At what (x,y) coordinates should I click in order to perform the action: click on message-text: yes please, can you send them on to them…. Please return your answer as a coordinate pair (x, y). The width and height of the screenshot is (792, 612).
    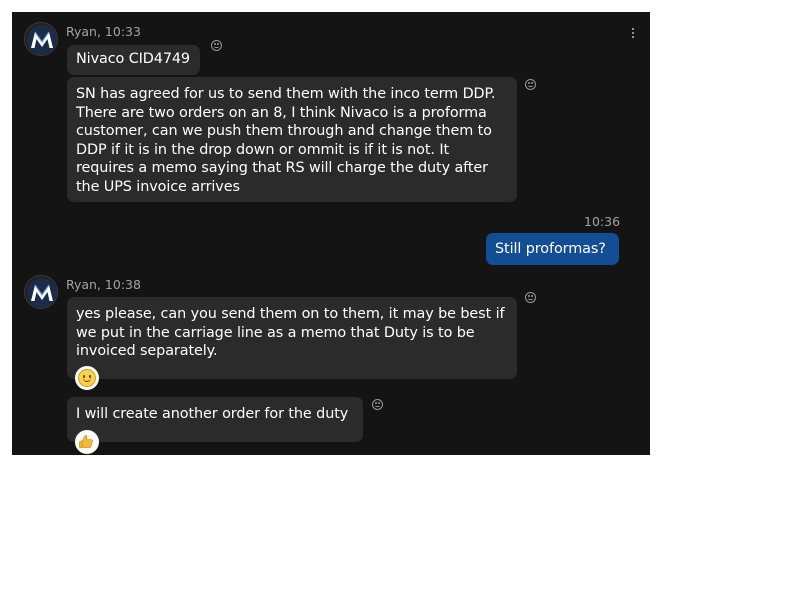
    Looking at the image, I should click on (290, 332).